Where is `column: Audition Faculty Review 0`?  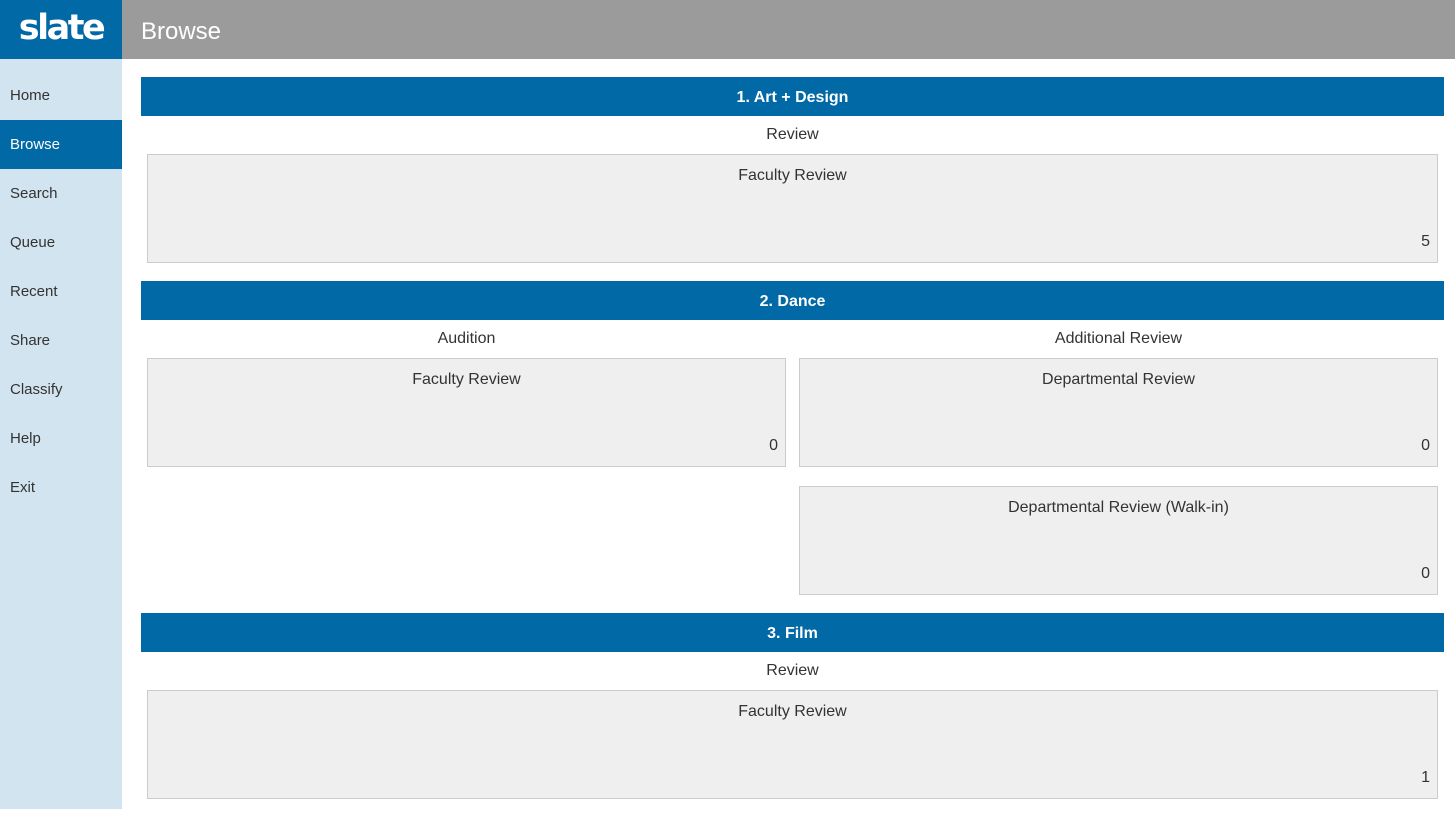
column: Audition Faculty Review 0 is located at coordinates (466, 457).